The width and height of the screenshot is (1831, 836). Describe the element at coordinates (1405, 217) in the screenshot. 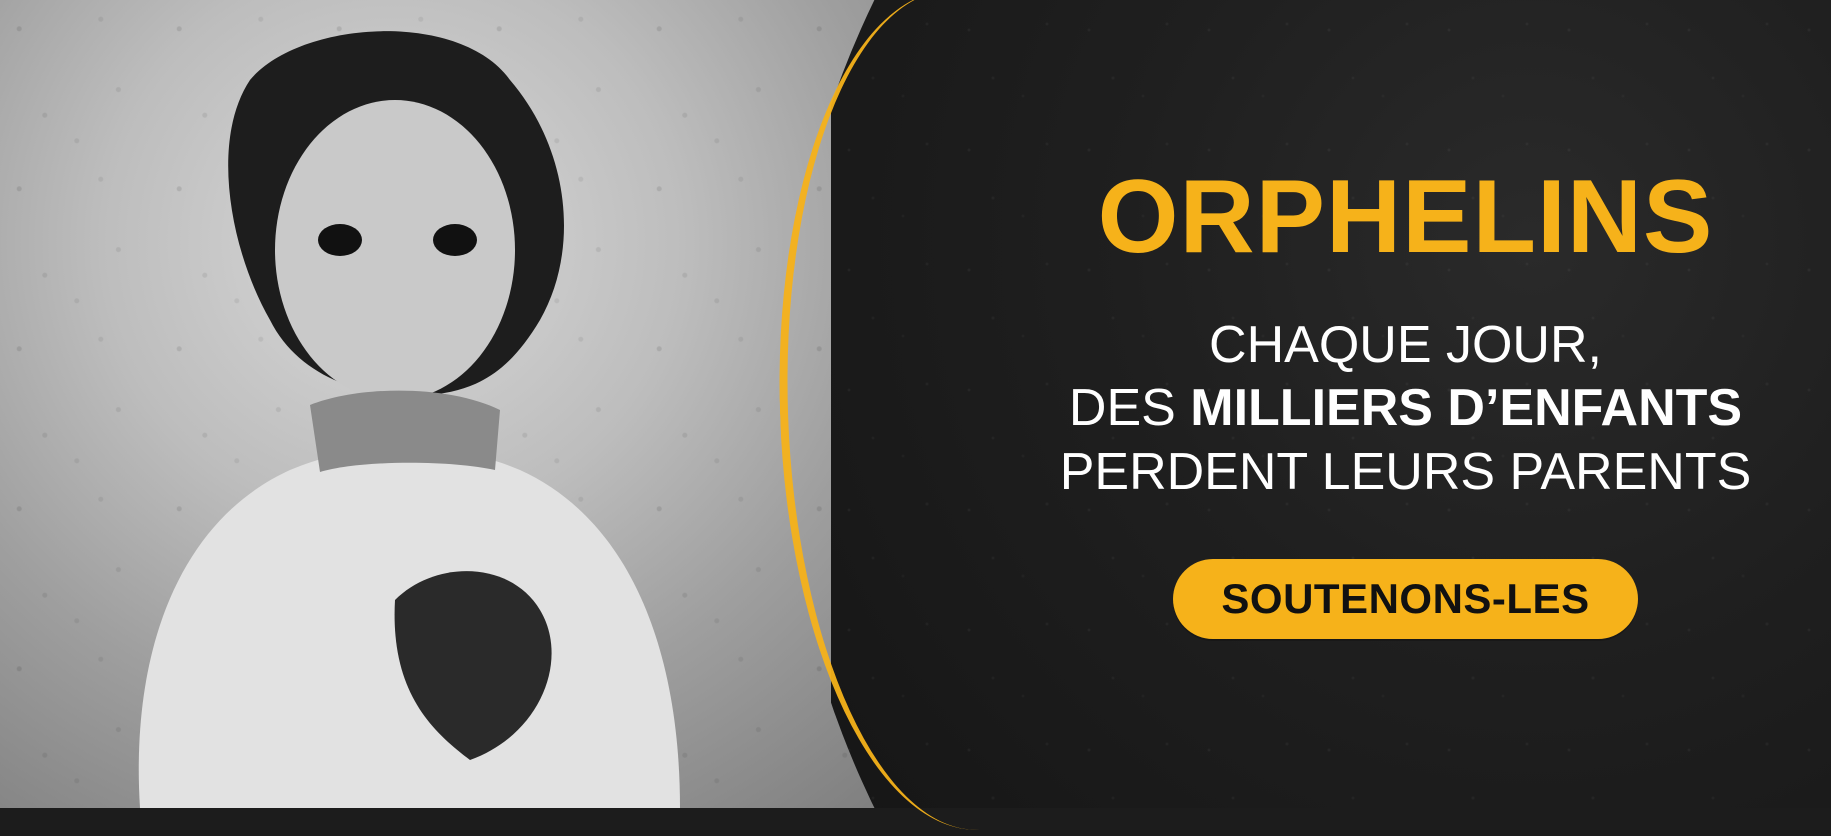

I see `banner-title: ORPHELINS` at that location.